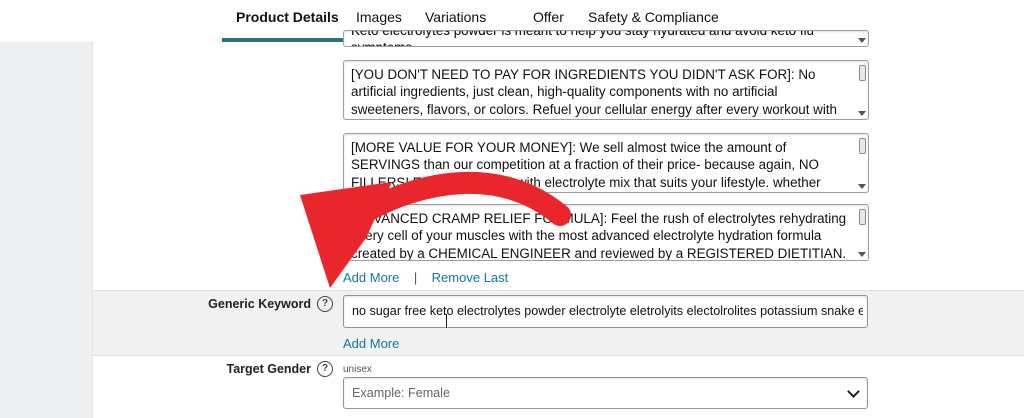 The image size is (1024, 418). Describe the element at coordinates (853, 391) in the screenshot. I see `chevron-down-icon` at that location.